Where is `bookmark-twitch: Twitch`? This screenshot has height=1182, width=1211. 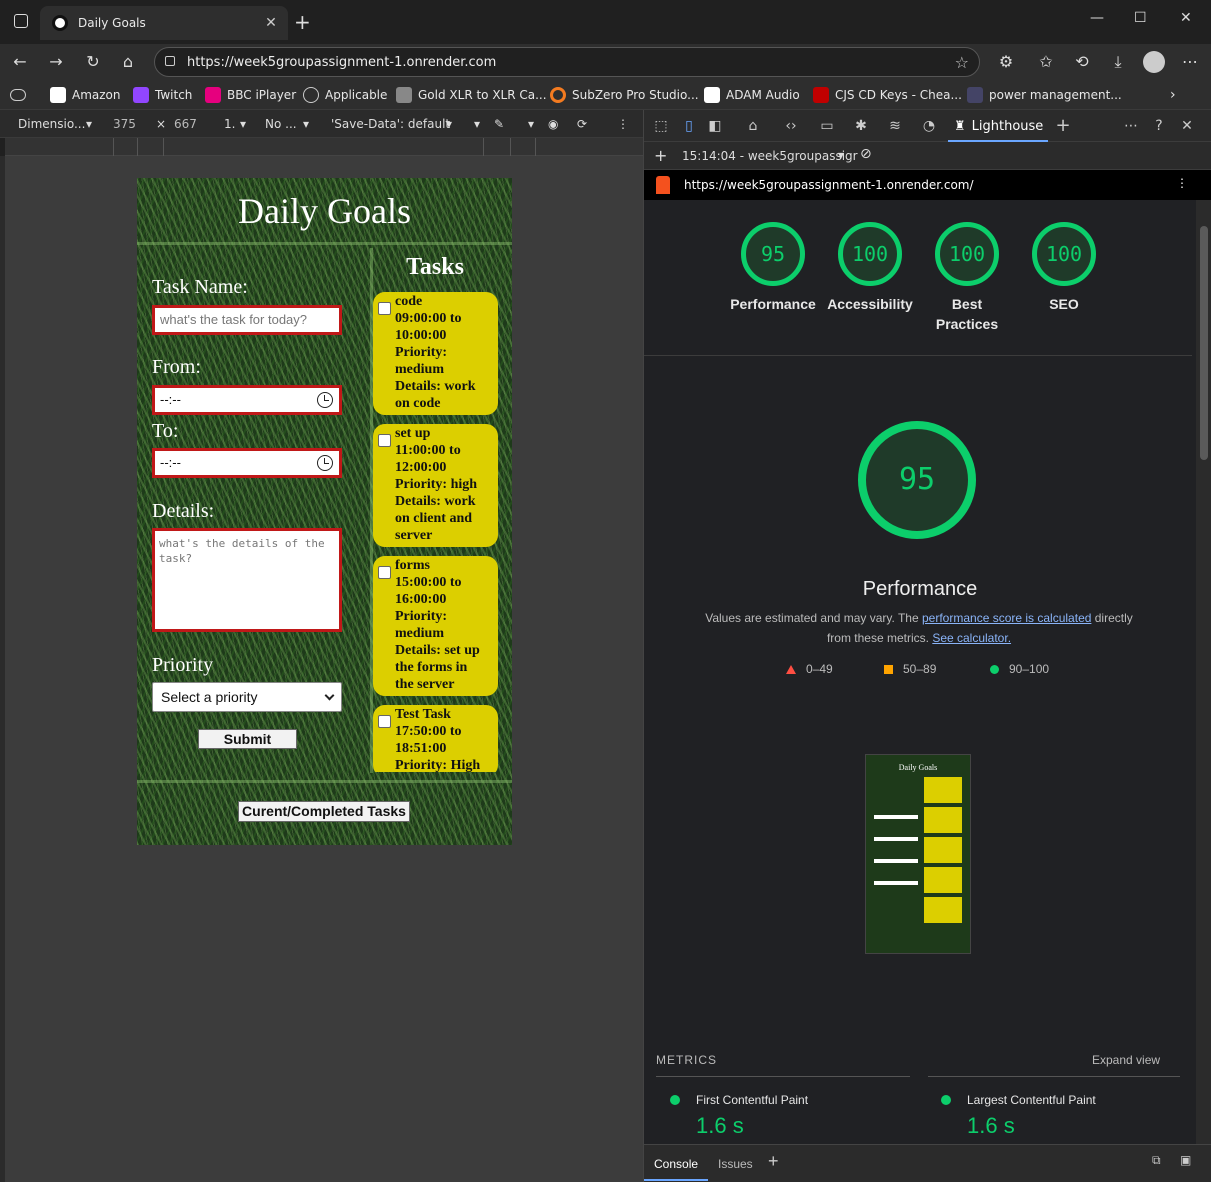
bookmark-twitch: Twitch is located at coordinates (162, 95).